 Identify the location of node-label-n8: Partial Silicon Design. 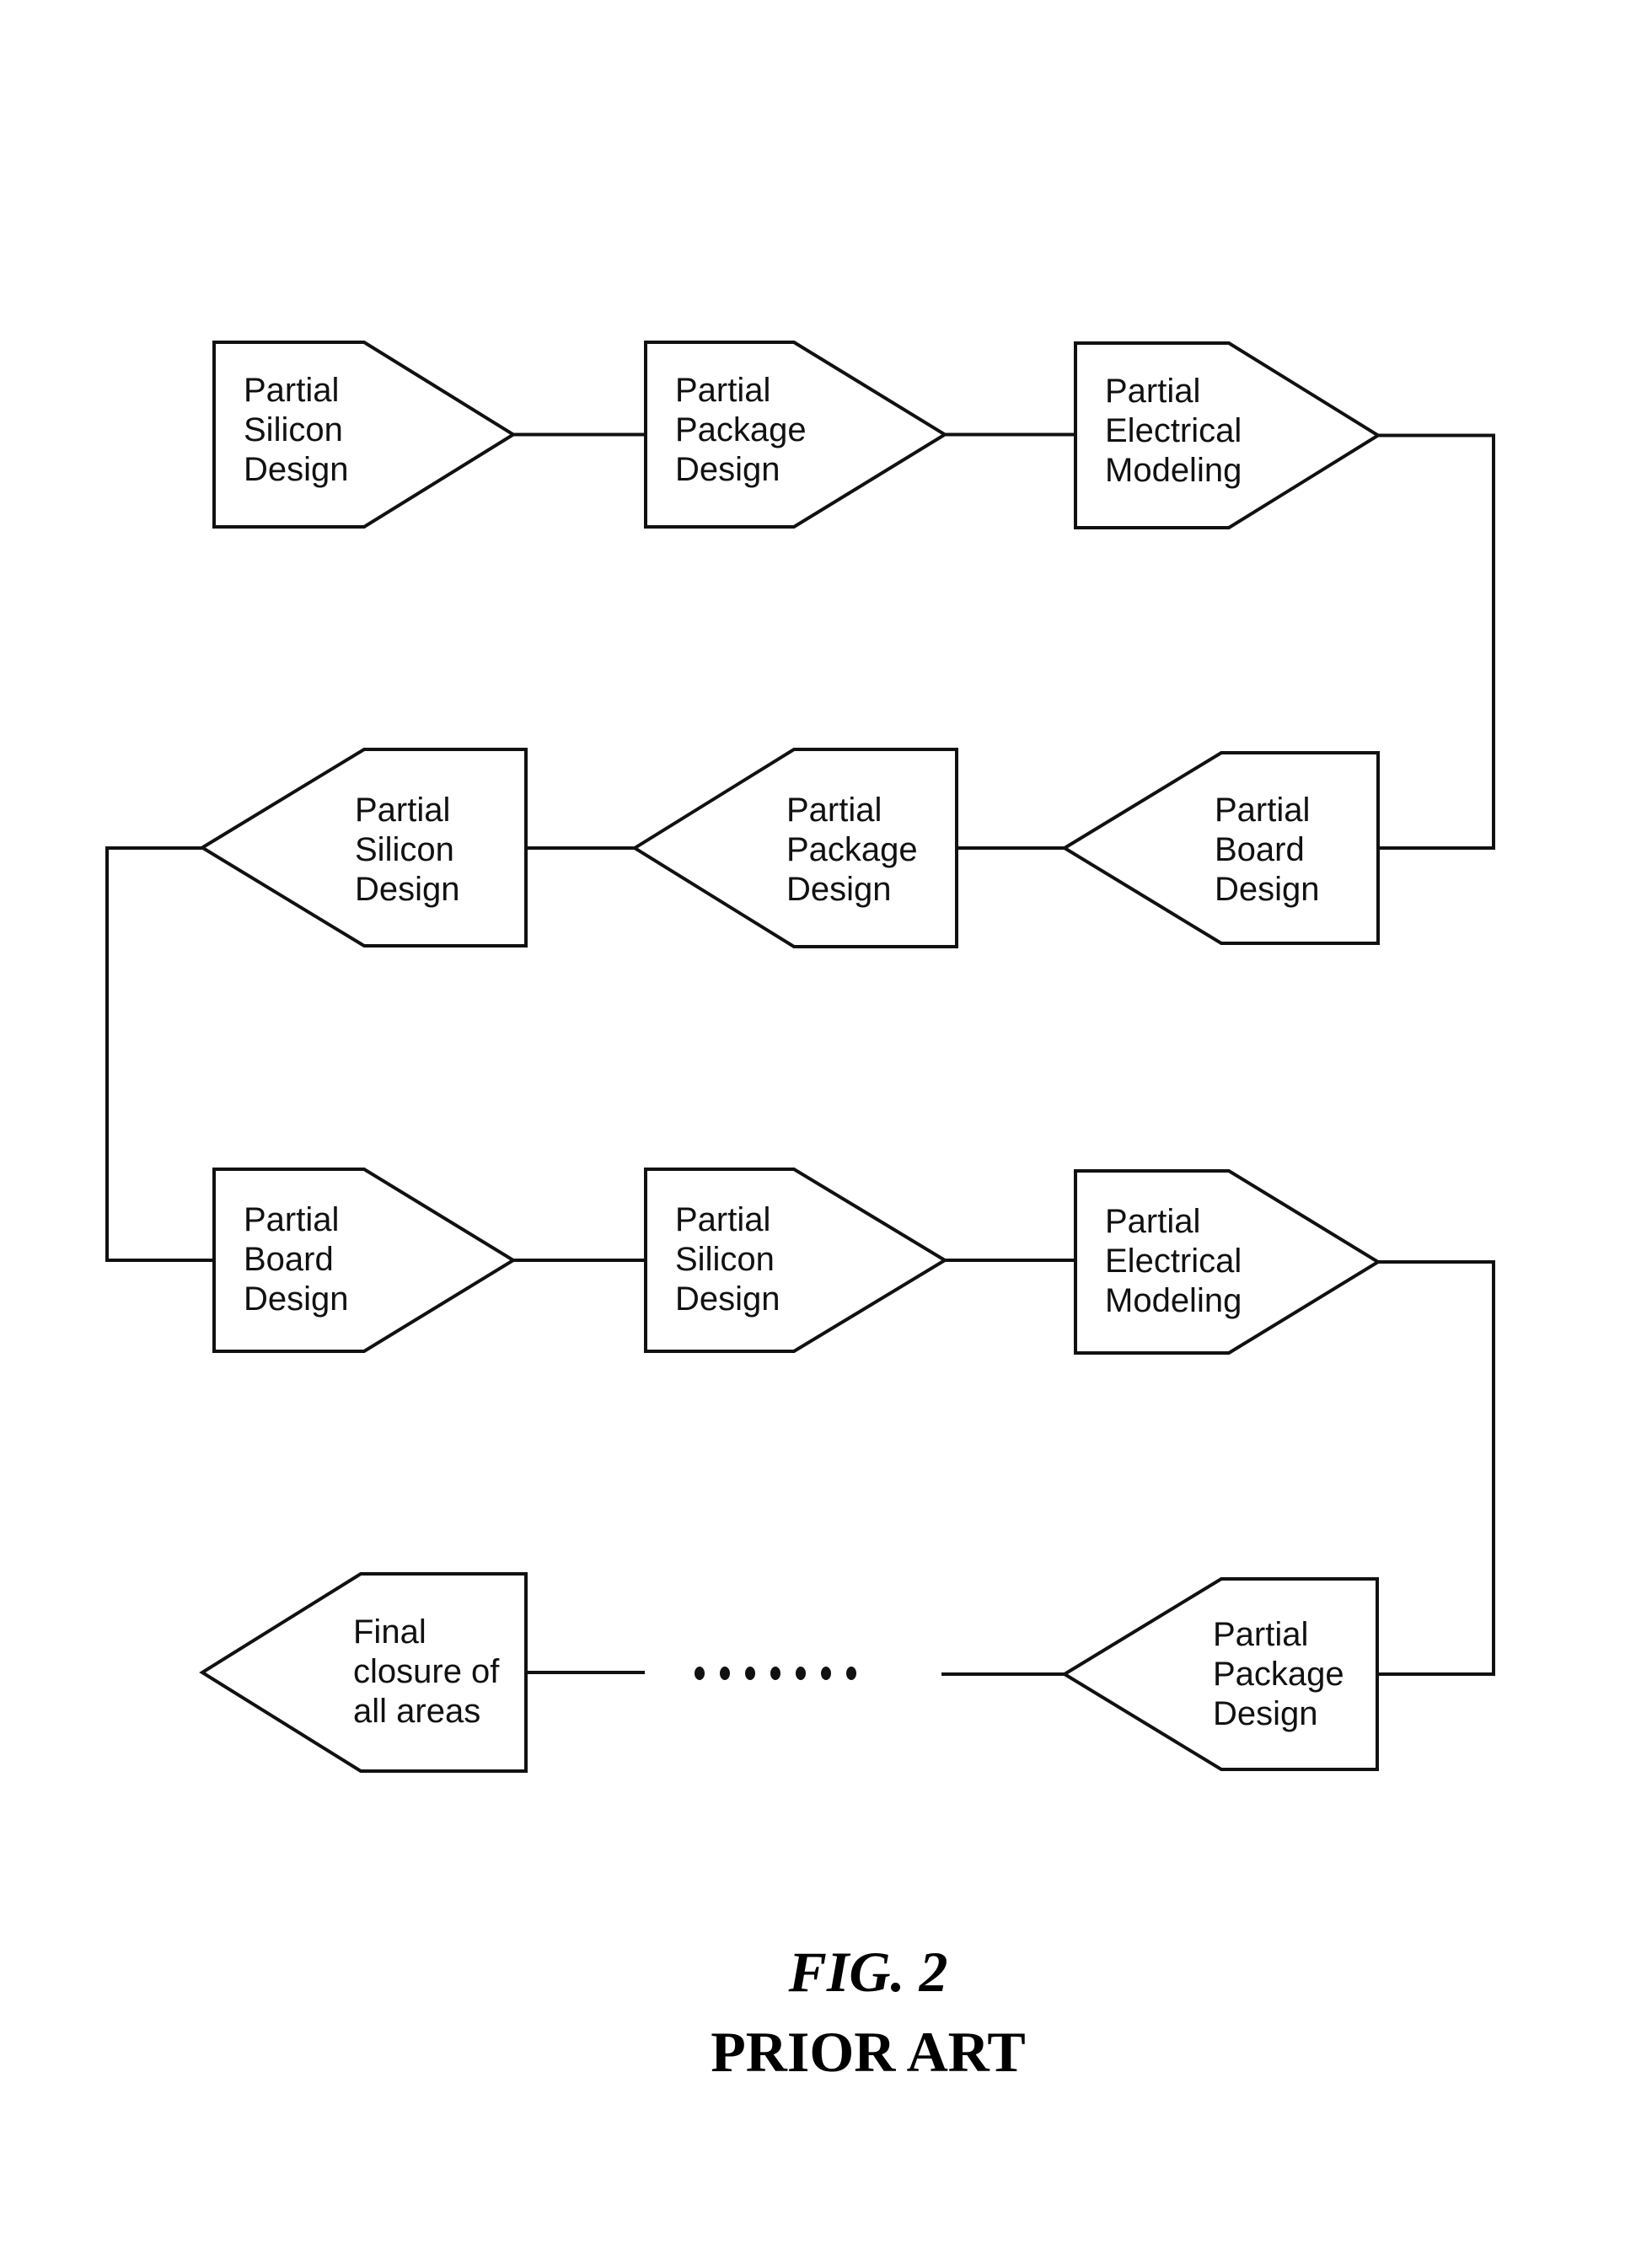
(727, 1259).